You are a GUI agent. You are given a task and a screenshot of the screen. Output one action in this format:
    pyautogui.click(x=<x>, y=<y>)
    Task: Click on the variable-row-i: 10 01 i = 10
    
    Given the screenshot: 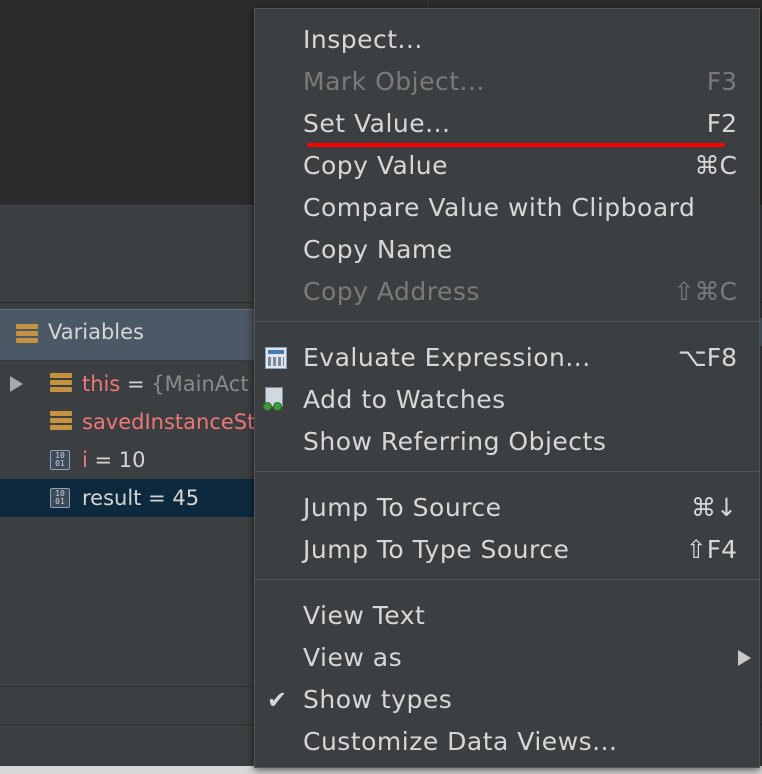 What is the action you would take?
    pyautogui.click(x=135, y=460)
    